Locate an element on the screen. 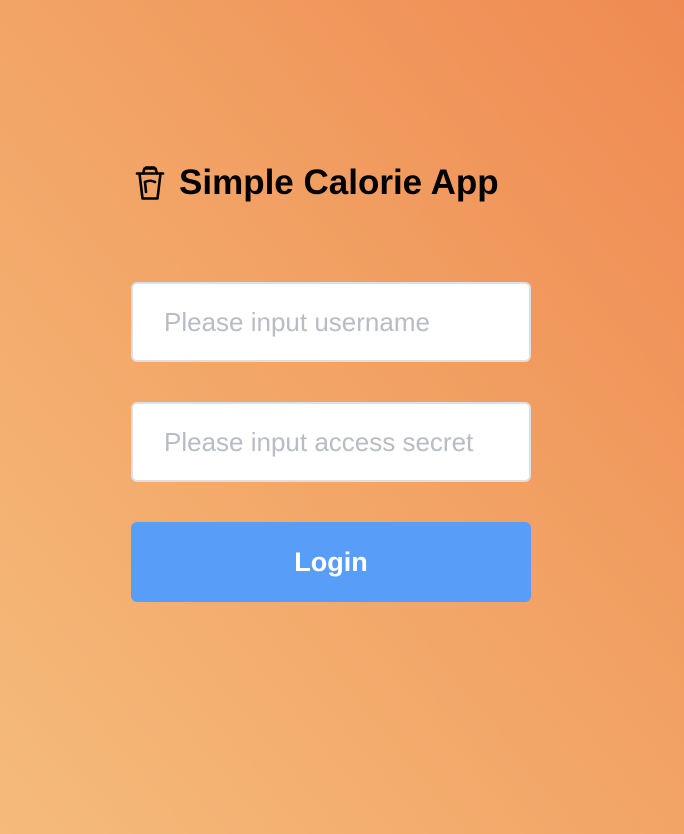  username-input is located at coordinates (331, 322).